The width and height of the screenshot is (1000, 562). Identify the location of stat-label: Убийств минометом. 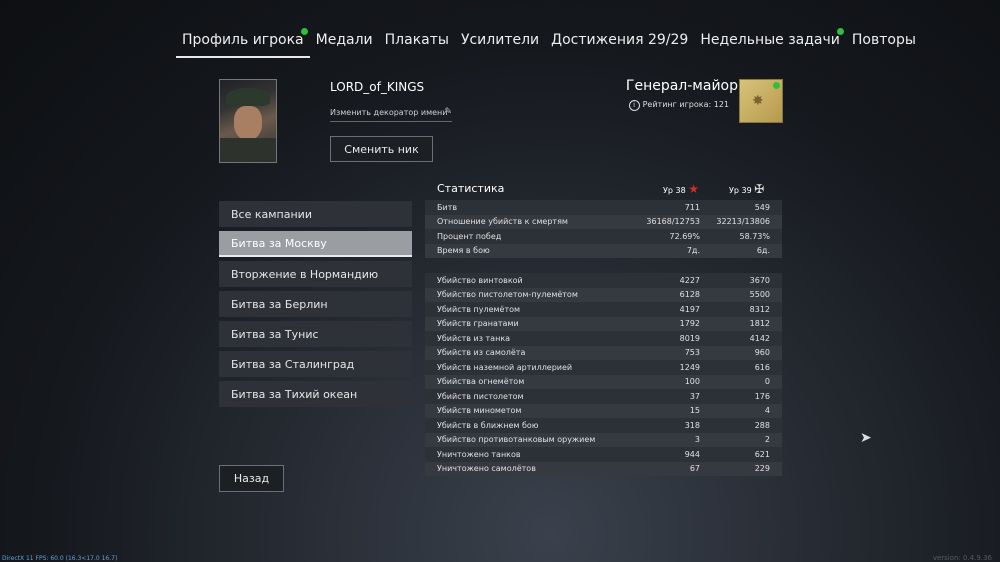
(479, 411).